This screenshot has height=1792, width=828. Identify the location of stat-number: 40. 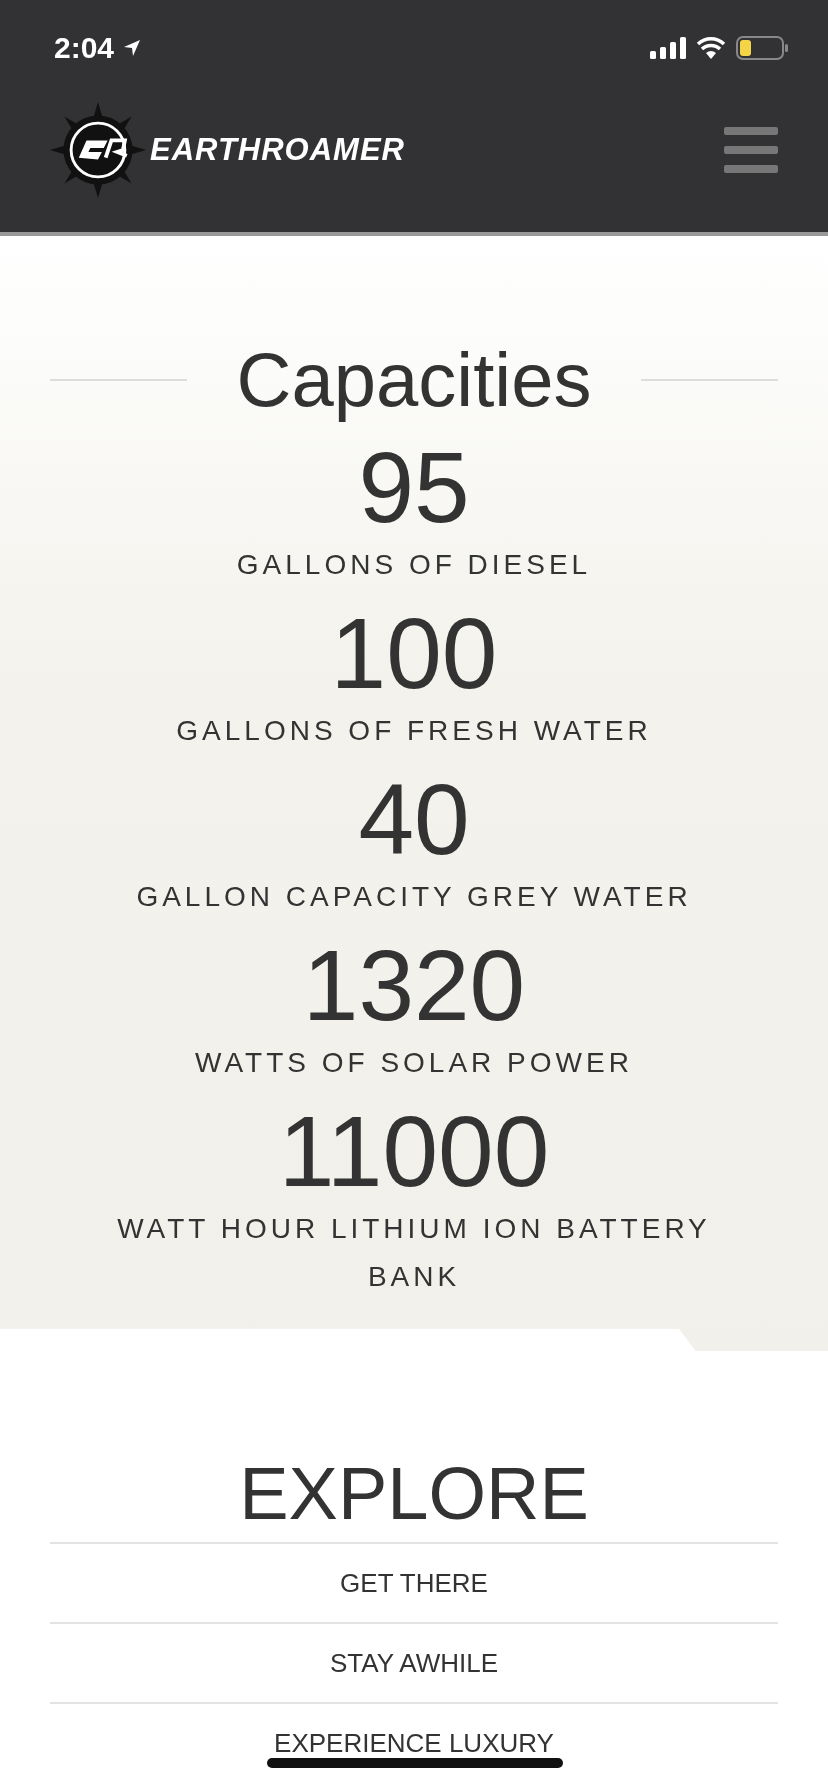
(414, 819).